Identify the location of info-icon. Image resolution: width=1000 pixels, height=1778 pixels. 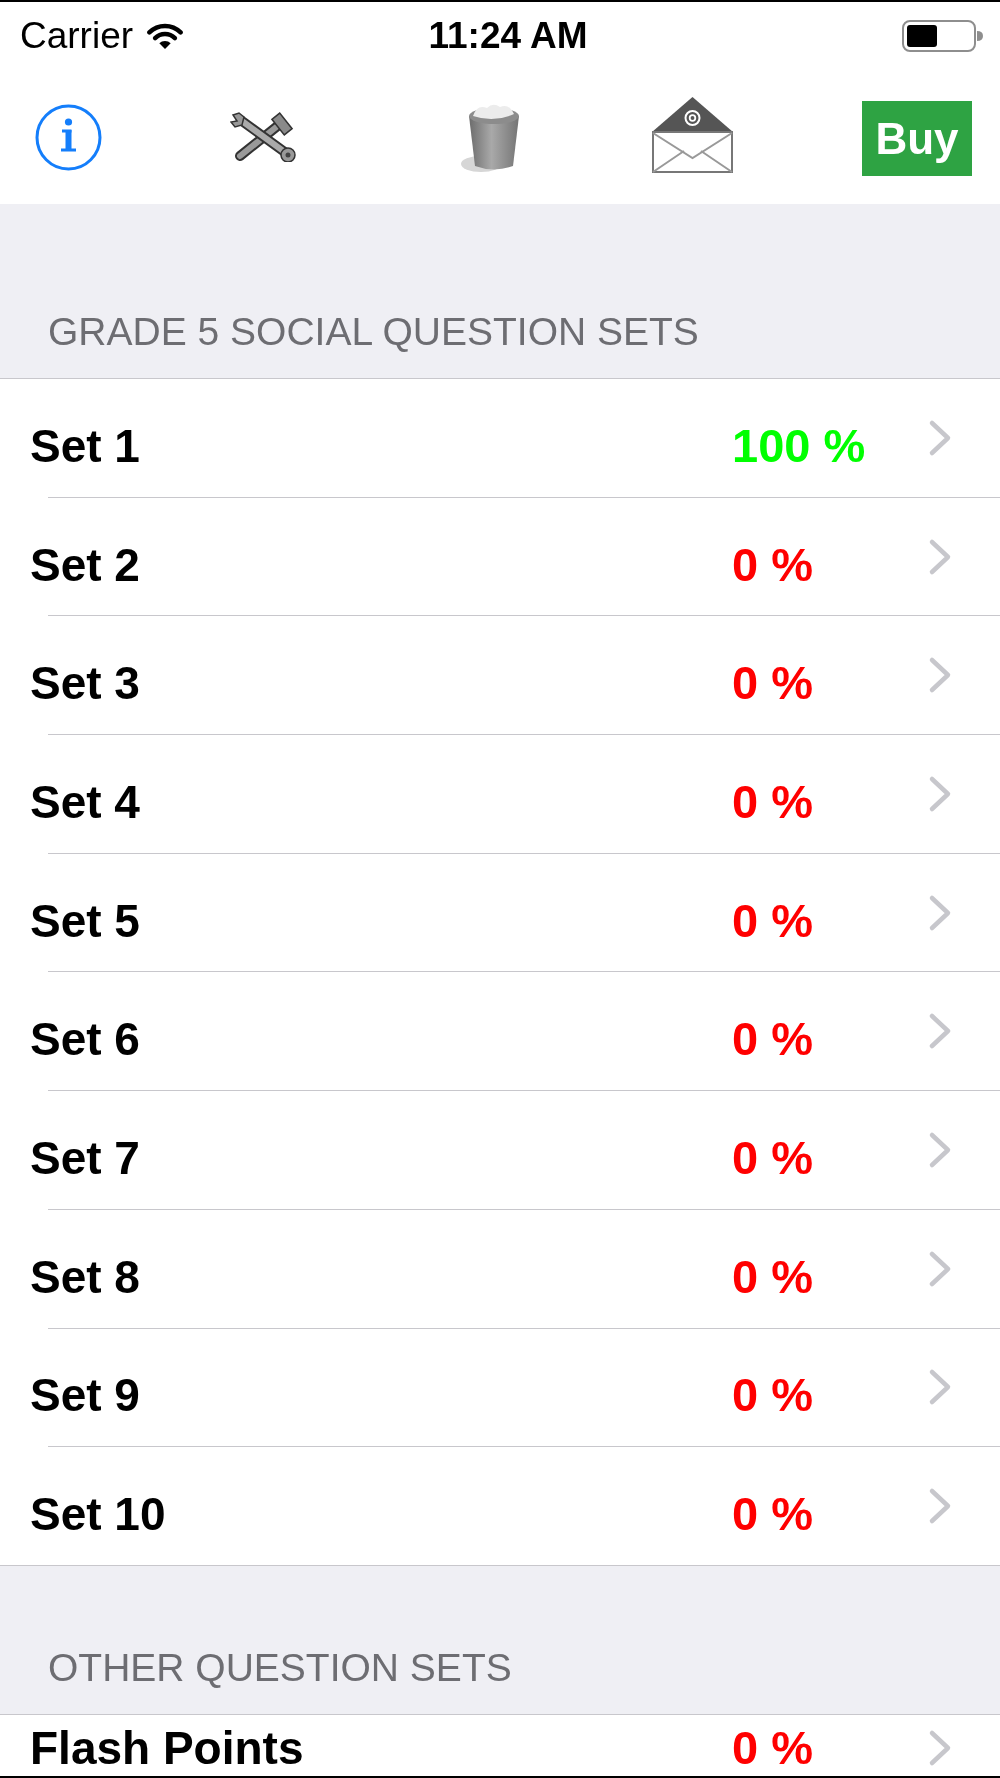
(68, 137).